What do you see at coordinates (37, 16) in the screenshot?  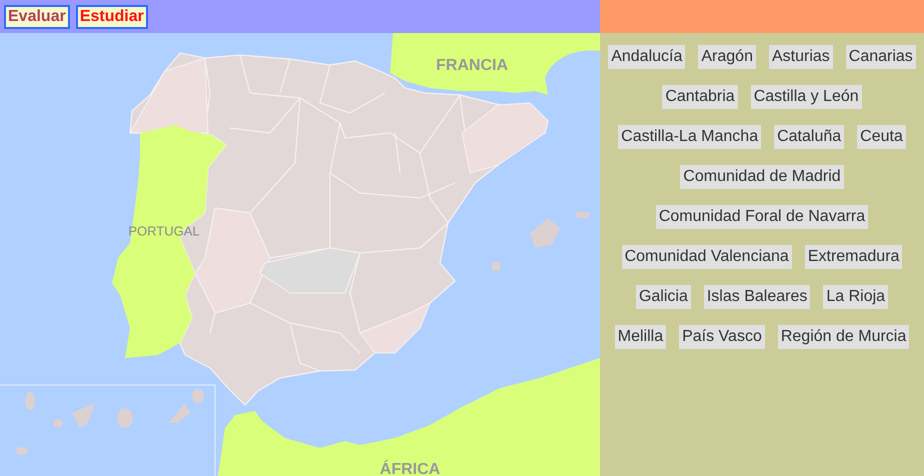 I see `mode-tab: Evaluar` at bounding box center [37, 16].